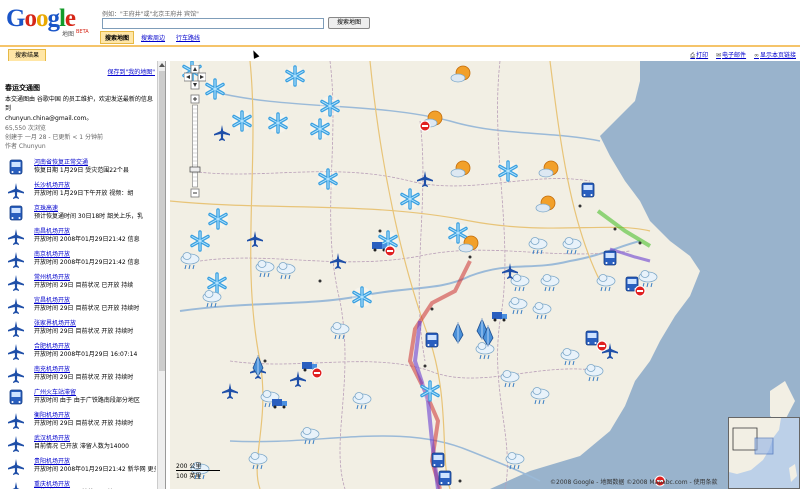 This screenshot has height=489, width=800. Describe the element at coordinates (195, 169) in the screenshot. I see `zoom-slider-handle` at that location.